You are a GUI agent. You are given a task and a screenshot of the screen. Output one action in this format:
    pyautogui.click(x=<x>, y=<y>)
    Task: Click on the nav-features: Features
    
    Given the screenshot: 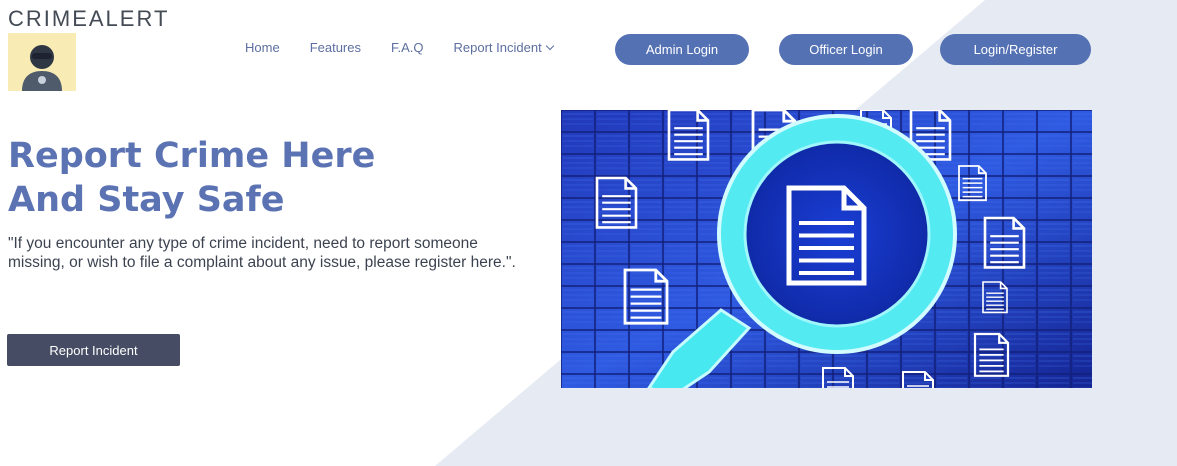 What is the action you would take?
    pyautogui.click(x=335, y=47)
    